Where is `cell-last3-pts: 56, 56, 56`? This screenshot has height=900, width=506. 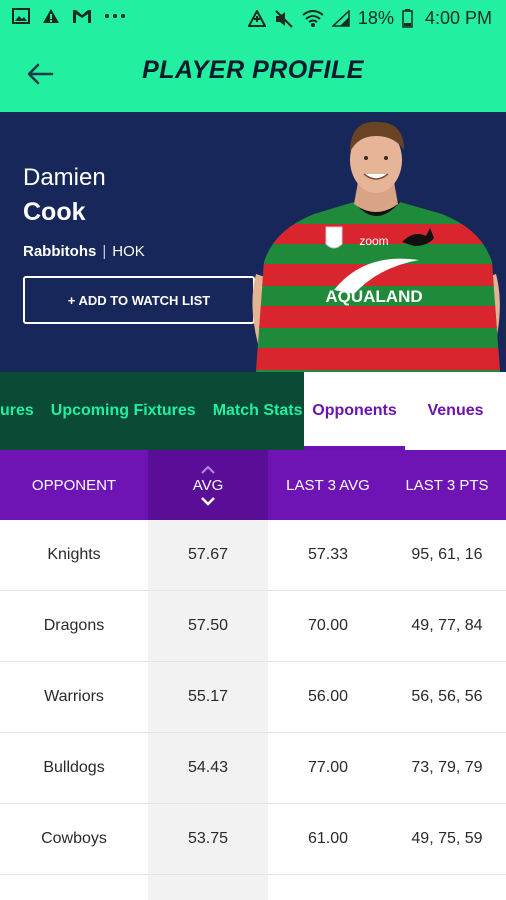 cell-last3-pts: 56, 56, 56 is located at coordinates (447, 696).